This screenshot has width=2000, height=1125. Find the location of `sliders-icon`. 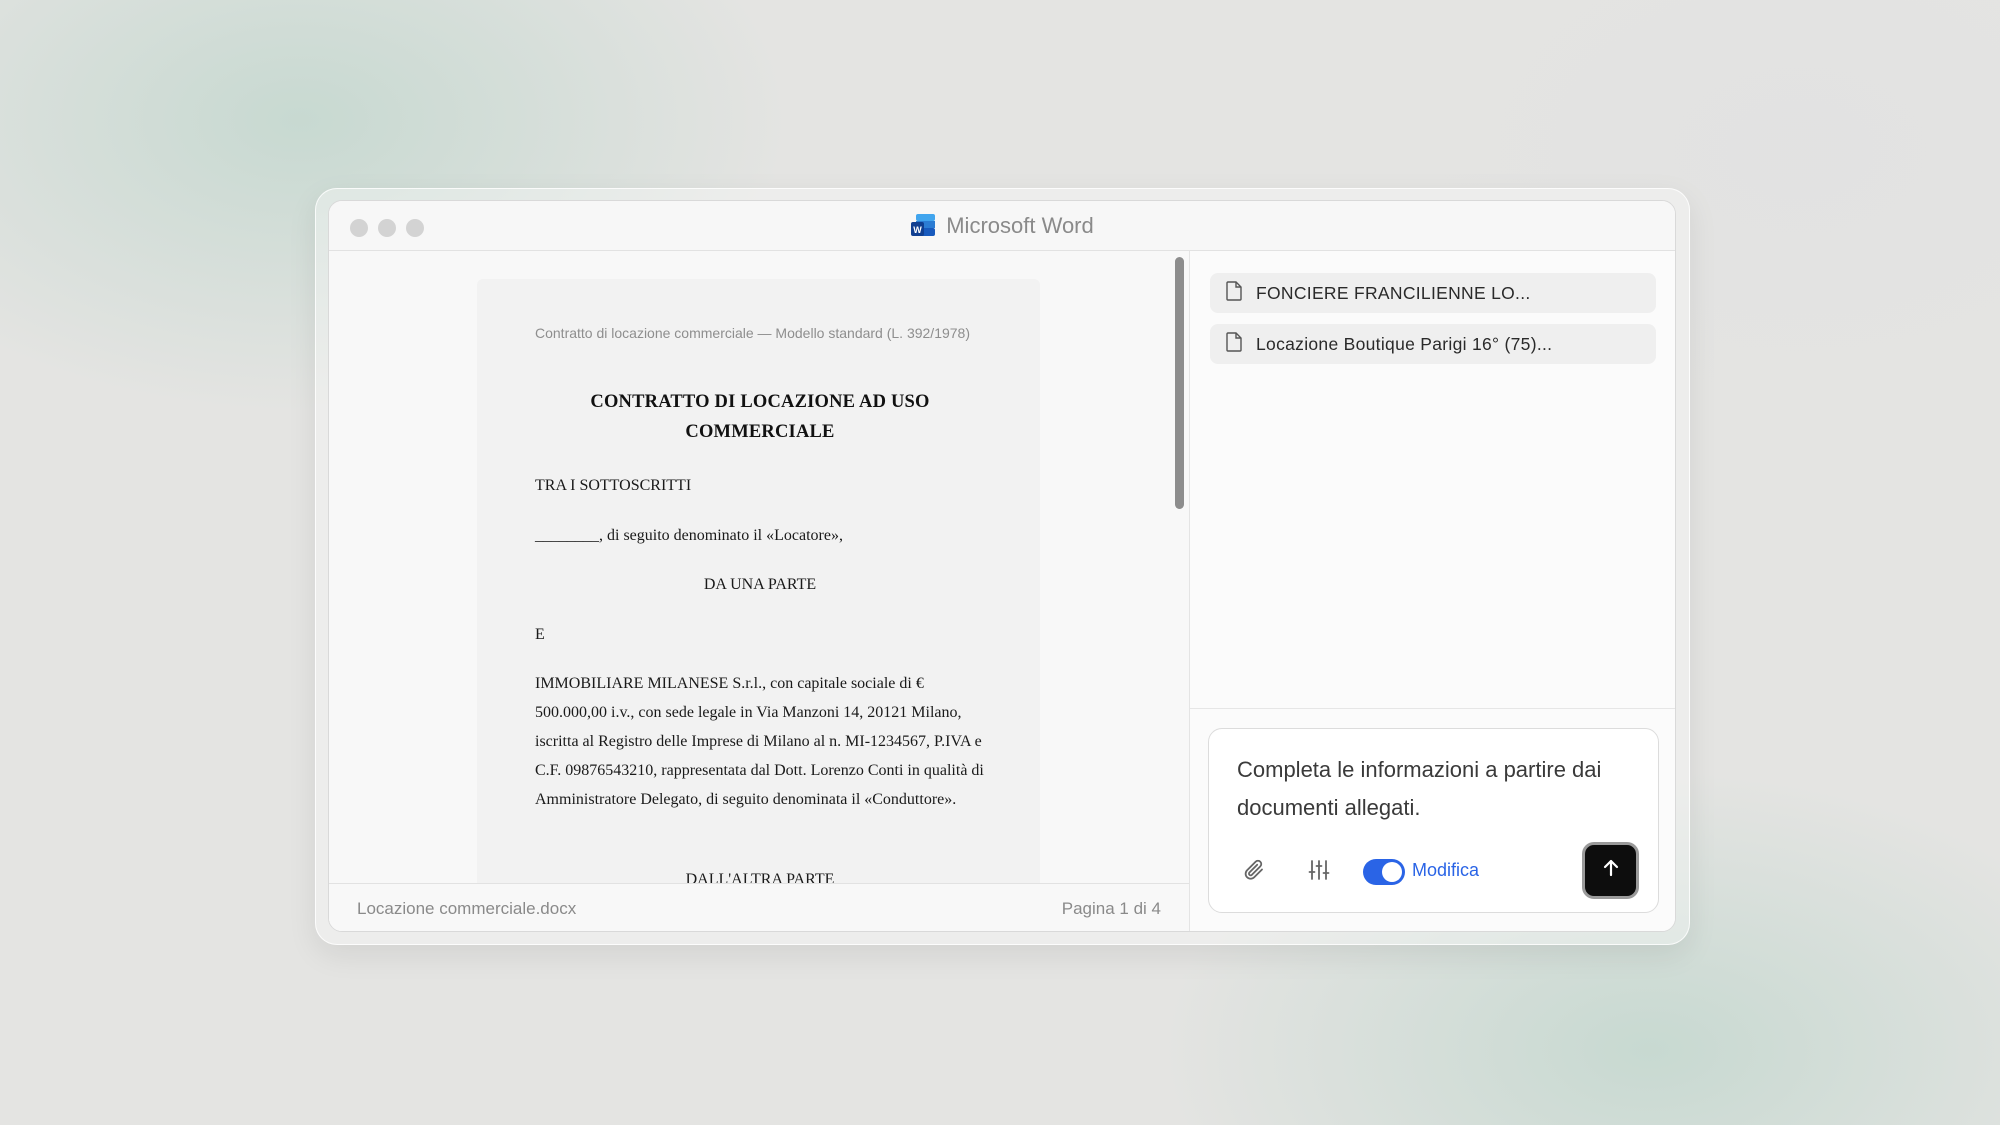

sliders-icon is located at coordinates (1319, 872).